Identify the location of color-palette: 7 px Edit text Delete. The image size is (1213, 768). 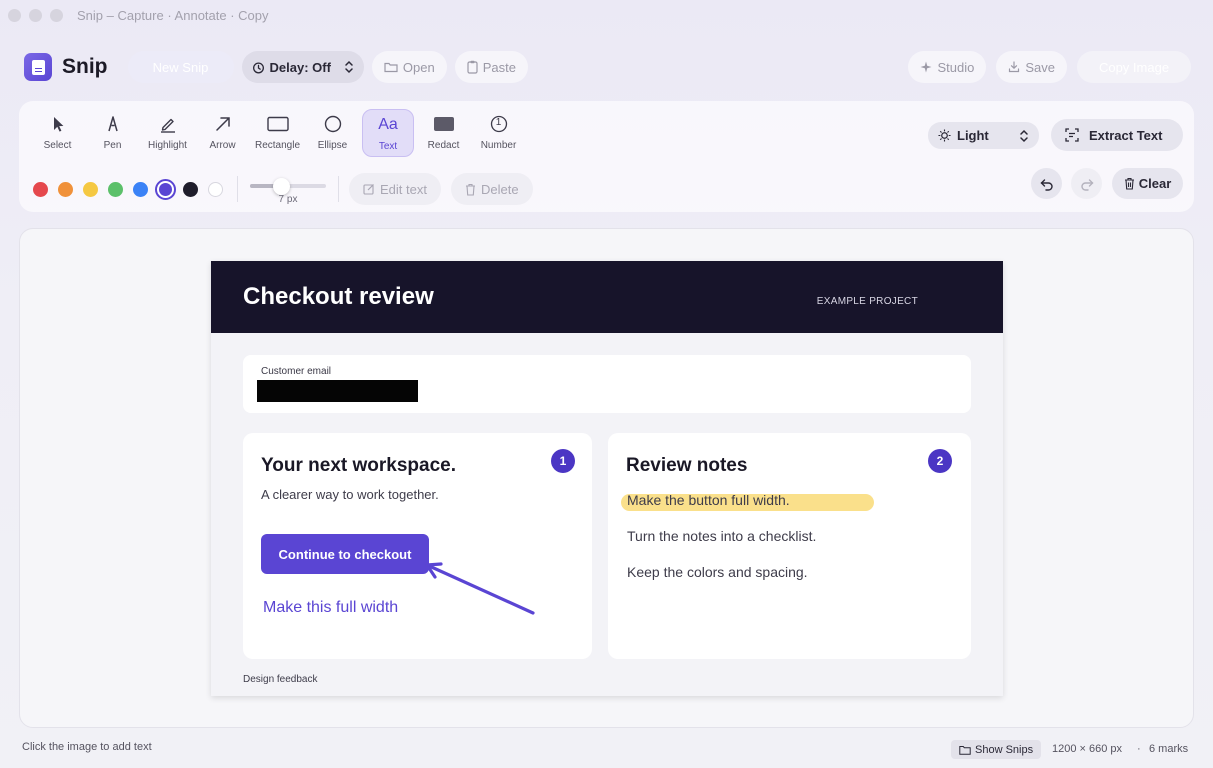
(283, 189).